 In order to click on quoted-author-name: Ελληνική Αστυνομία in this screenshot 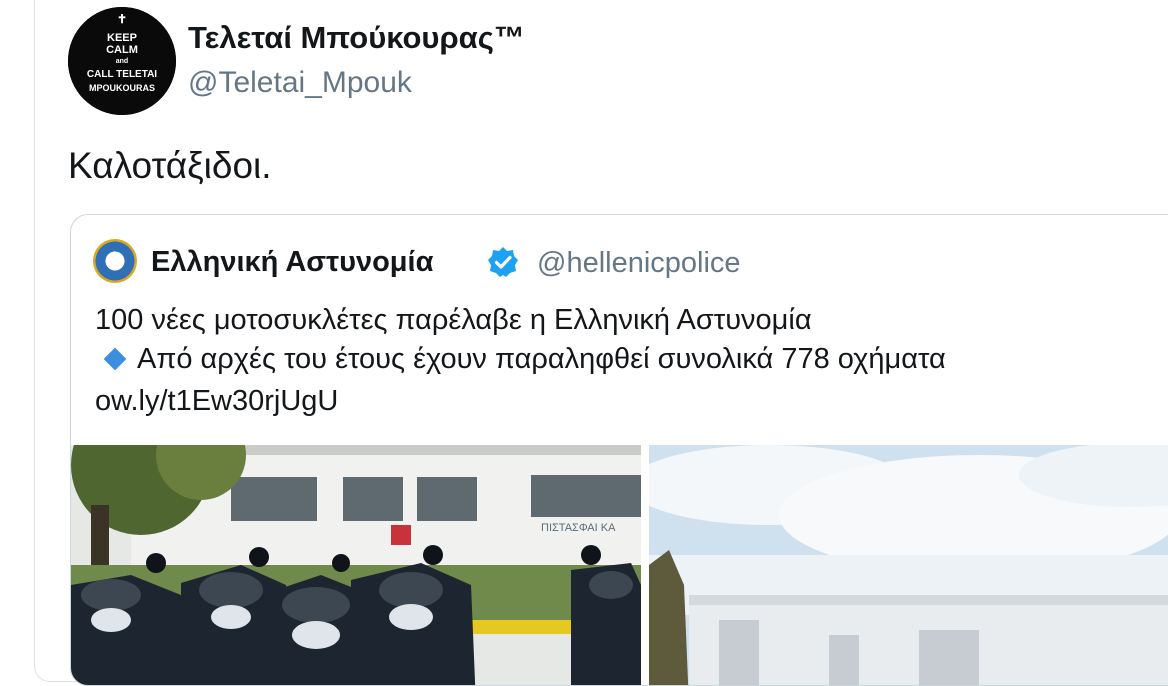, I will do `click(292, 262)`.